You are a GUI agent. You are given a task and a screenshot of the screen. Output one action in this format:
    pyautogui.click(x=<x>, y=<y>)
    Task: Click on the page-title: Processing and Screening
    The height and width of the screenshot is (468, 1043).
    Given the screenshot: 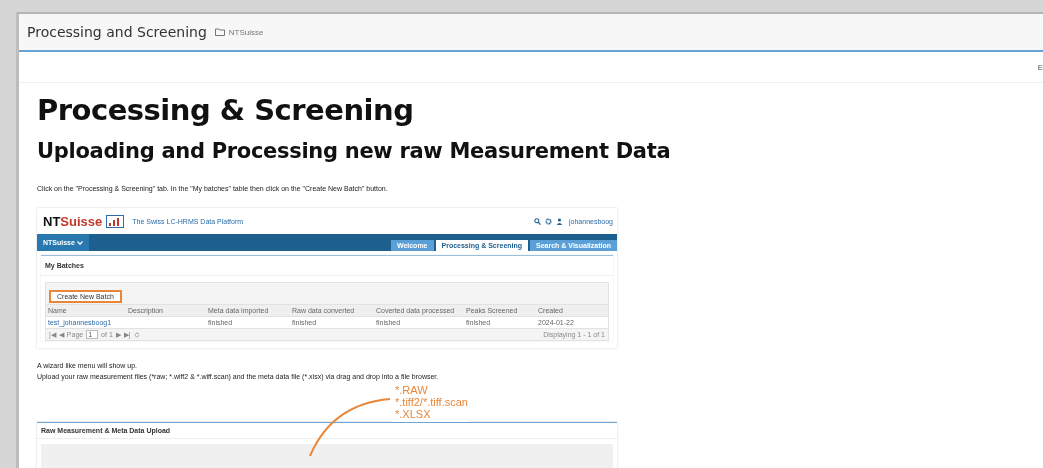 What is the action you would take?
    pyautogui.click(x=117, y=32)
    